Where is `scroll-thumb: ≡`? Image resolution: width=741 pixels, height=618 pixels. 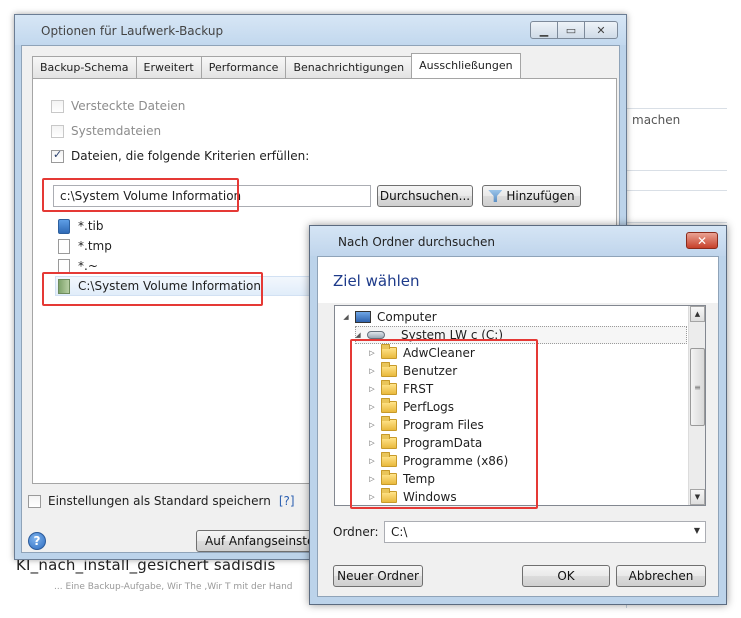
scroll-thumb: ≡ is located at coordinates (697, 387).